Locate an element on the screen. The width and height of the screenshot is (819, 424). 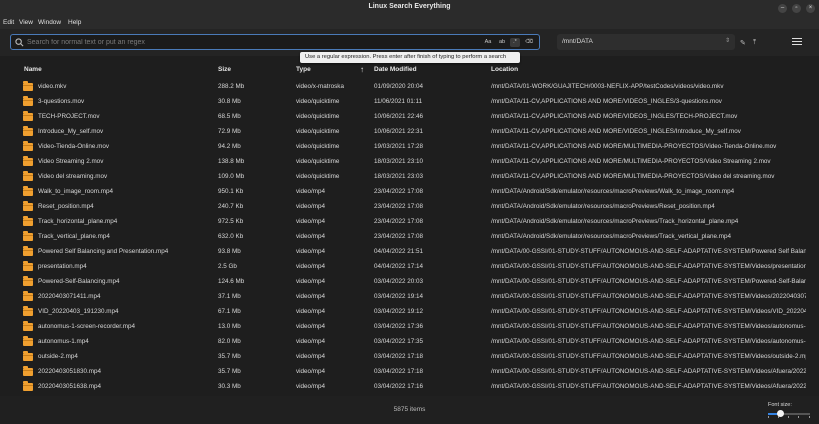
minimize-icon: – is located at coordinates (782, 8).